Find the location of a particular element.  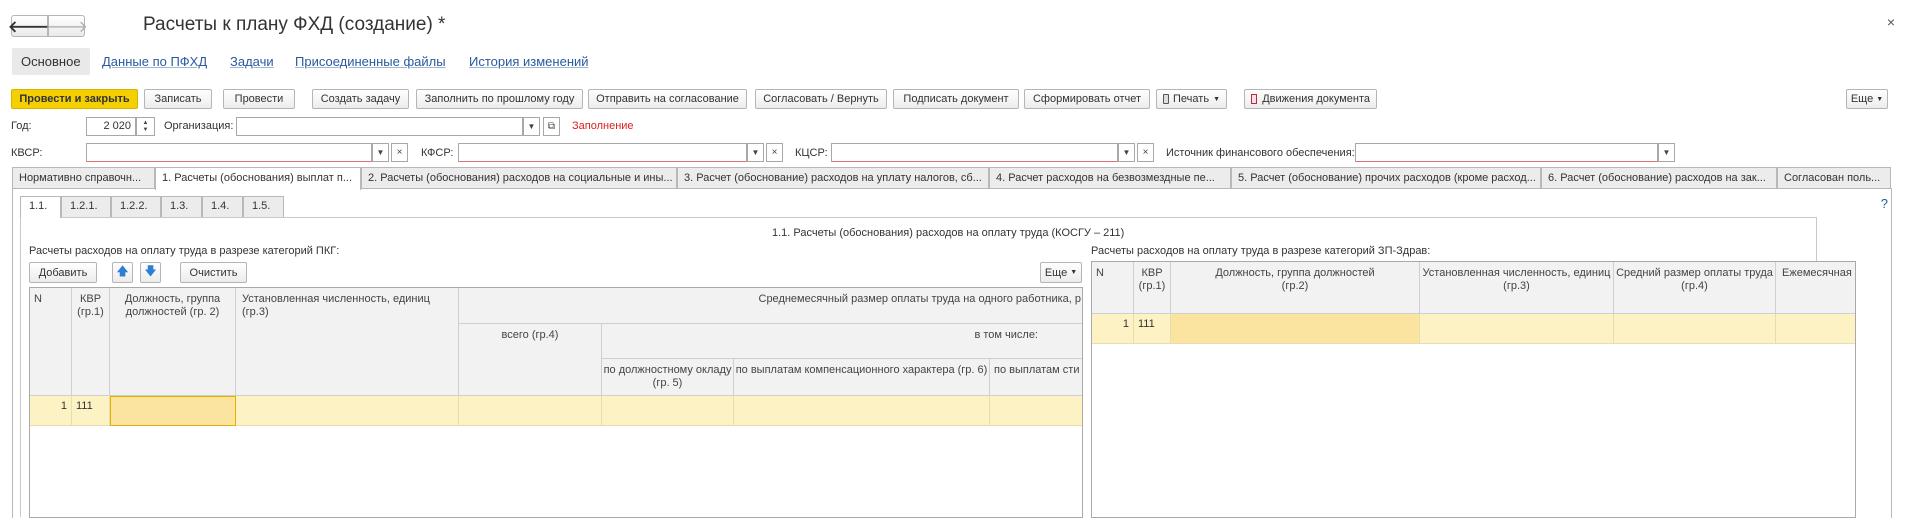

fill-last-year-button: Заполнить по прошлому году is located at coordinates (499, 99).